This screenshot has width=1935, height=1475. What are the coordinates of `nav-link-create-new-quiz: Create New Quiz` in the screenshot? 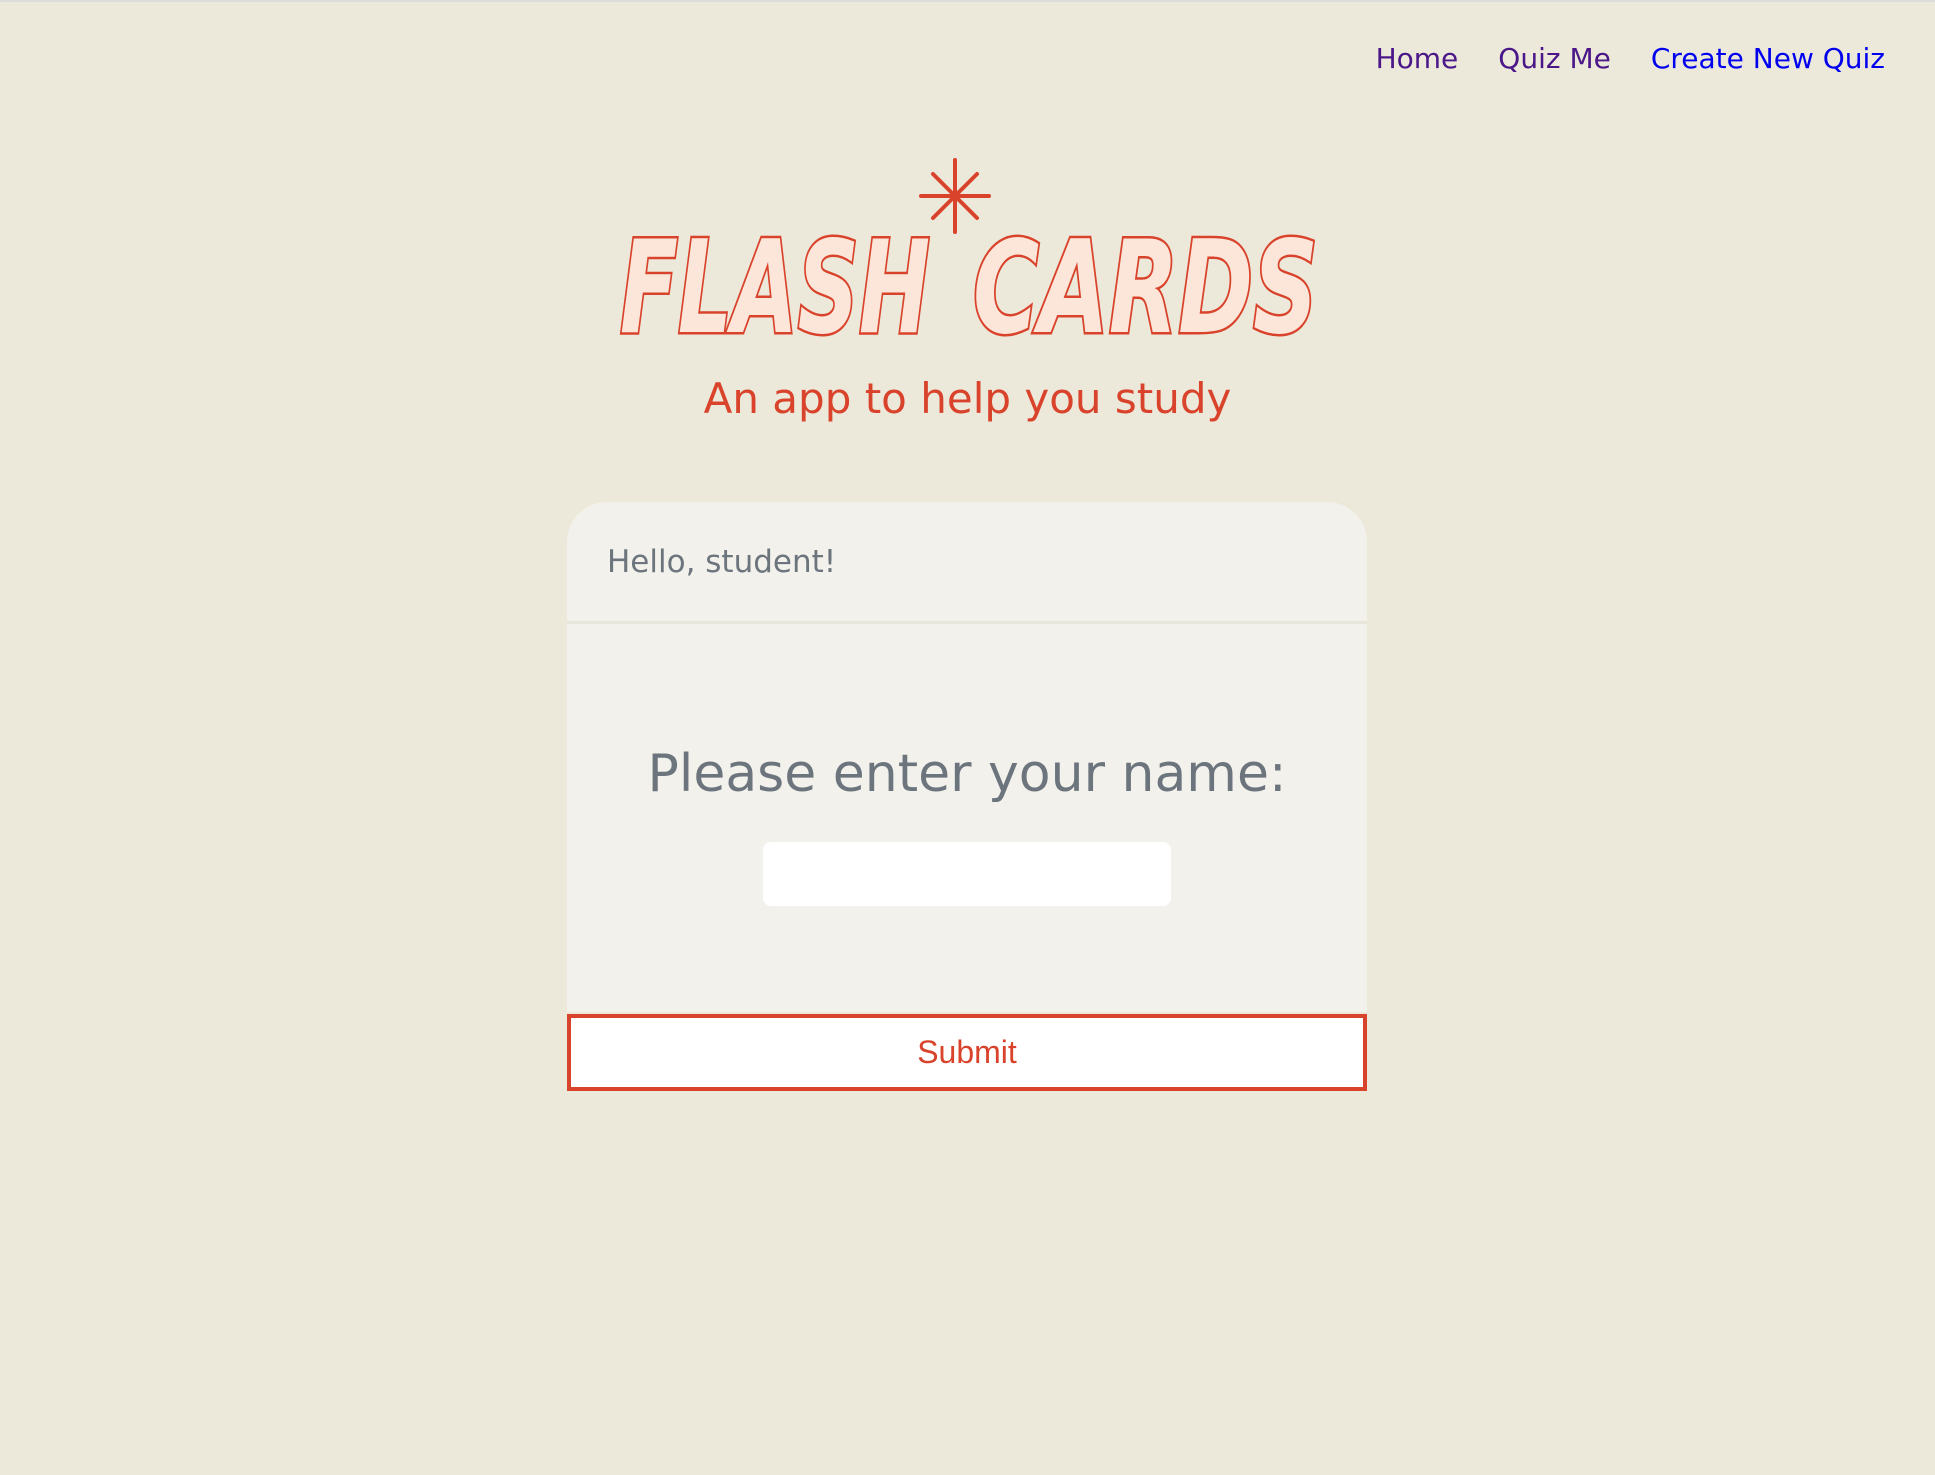 It's located at (1768, 58).